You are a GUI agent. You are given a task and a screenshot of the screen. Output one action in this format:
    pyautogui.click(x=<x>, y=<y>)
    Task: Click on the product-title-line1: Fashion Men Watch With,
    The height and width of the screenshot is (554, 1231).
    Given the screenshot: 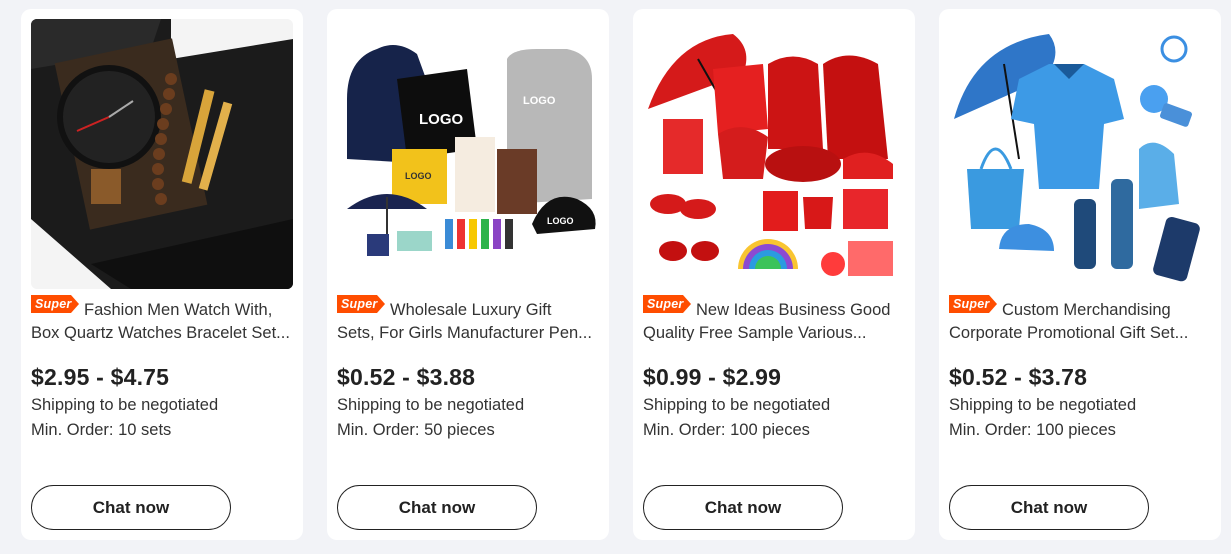 What is the action you would take?
    pyautogui.click(x=178, y=310)
    